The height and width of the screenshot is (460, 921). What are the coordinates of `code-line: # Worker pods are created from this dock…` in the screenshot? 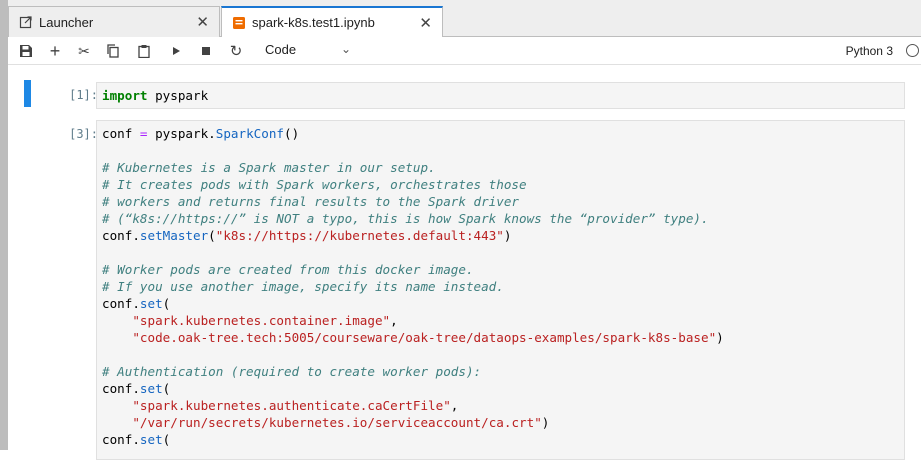 It's located at (500, 269).